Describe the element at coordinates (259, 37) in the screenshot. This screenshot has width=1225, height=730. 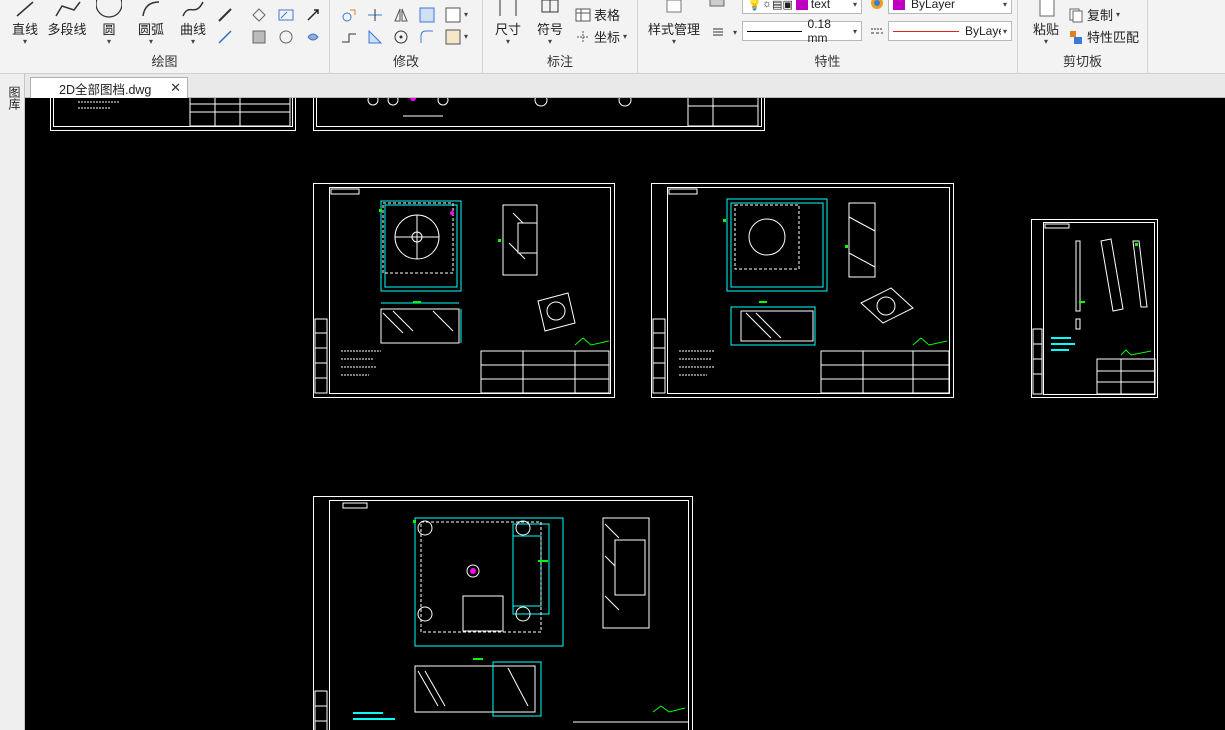
I see `boundary-icon` at that location.